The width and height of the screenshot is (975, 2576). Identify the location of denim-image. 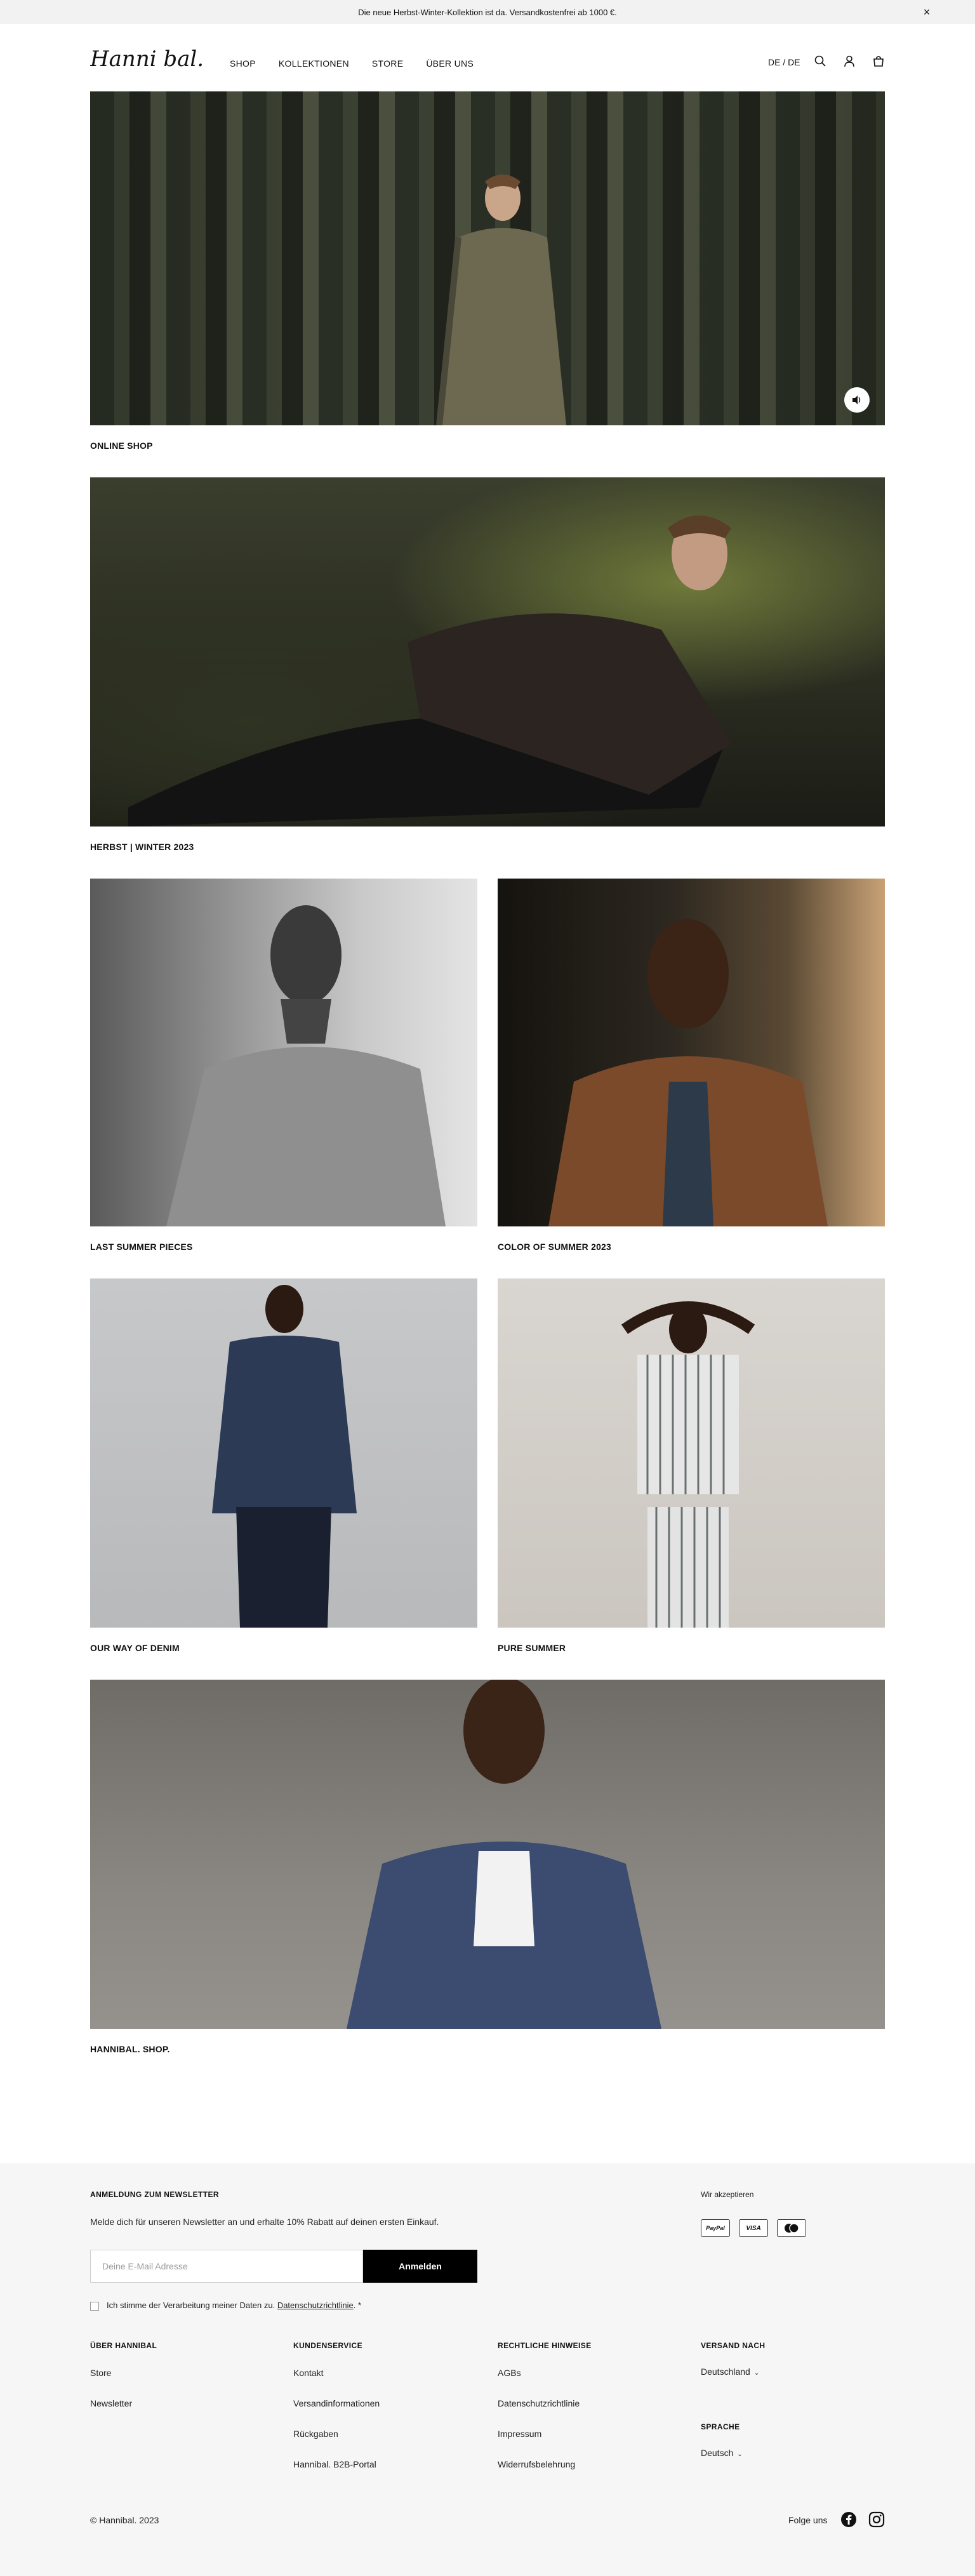
(283, 1453).